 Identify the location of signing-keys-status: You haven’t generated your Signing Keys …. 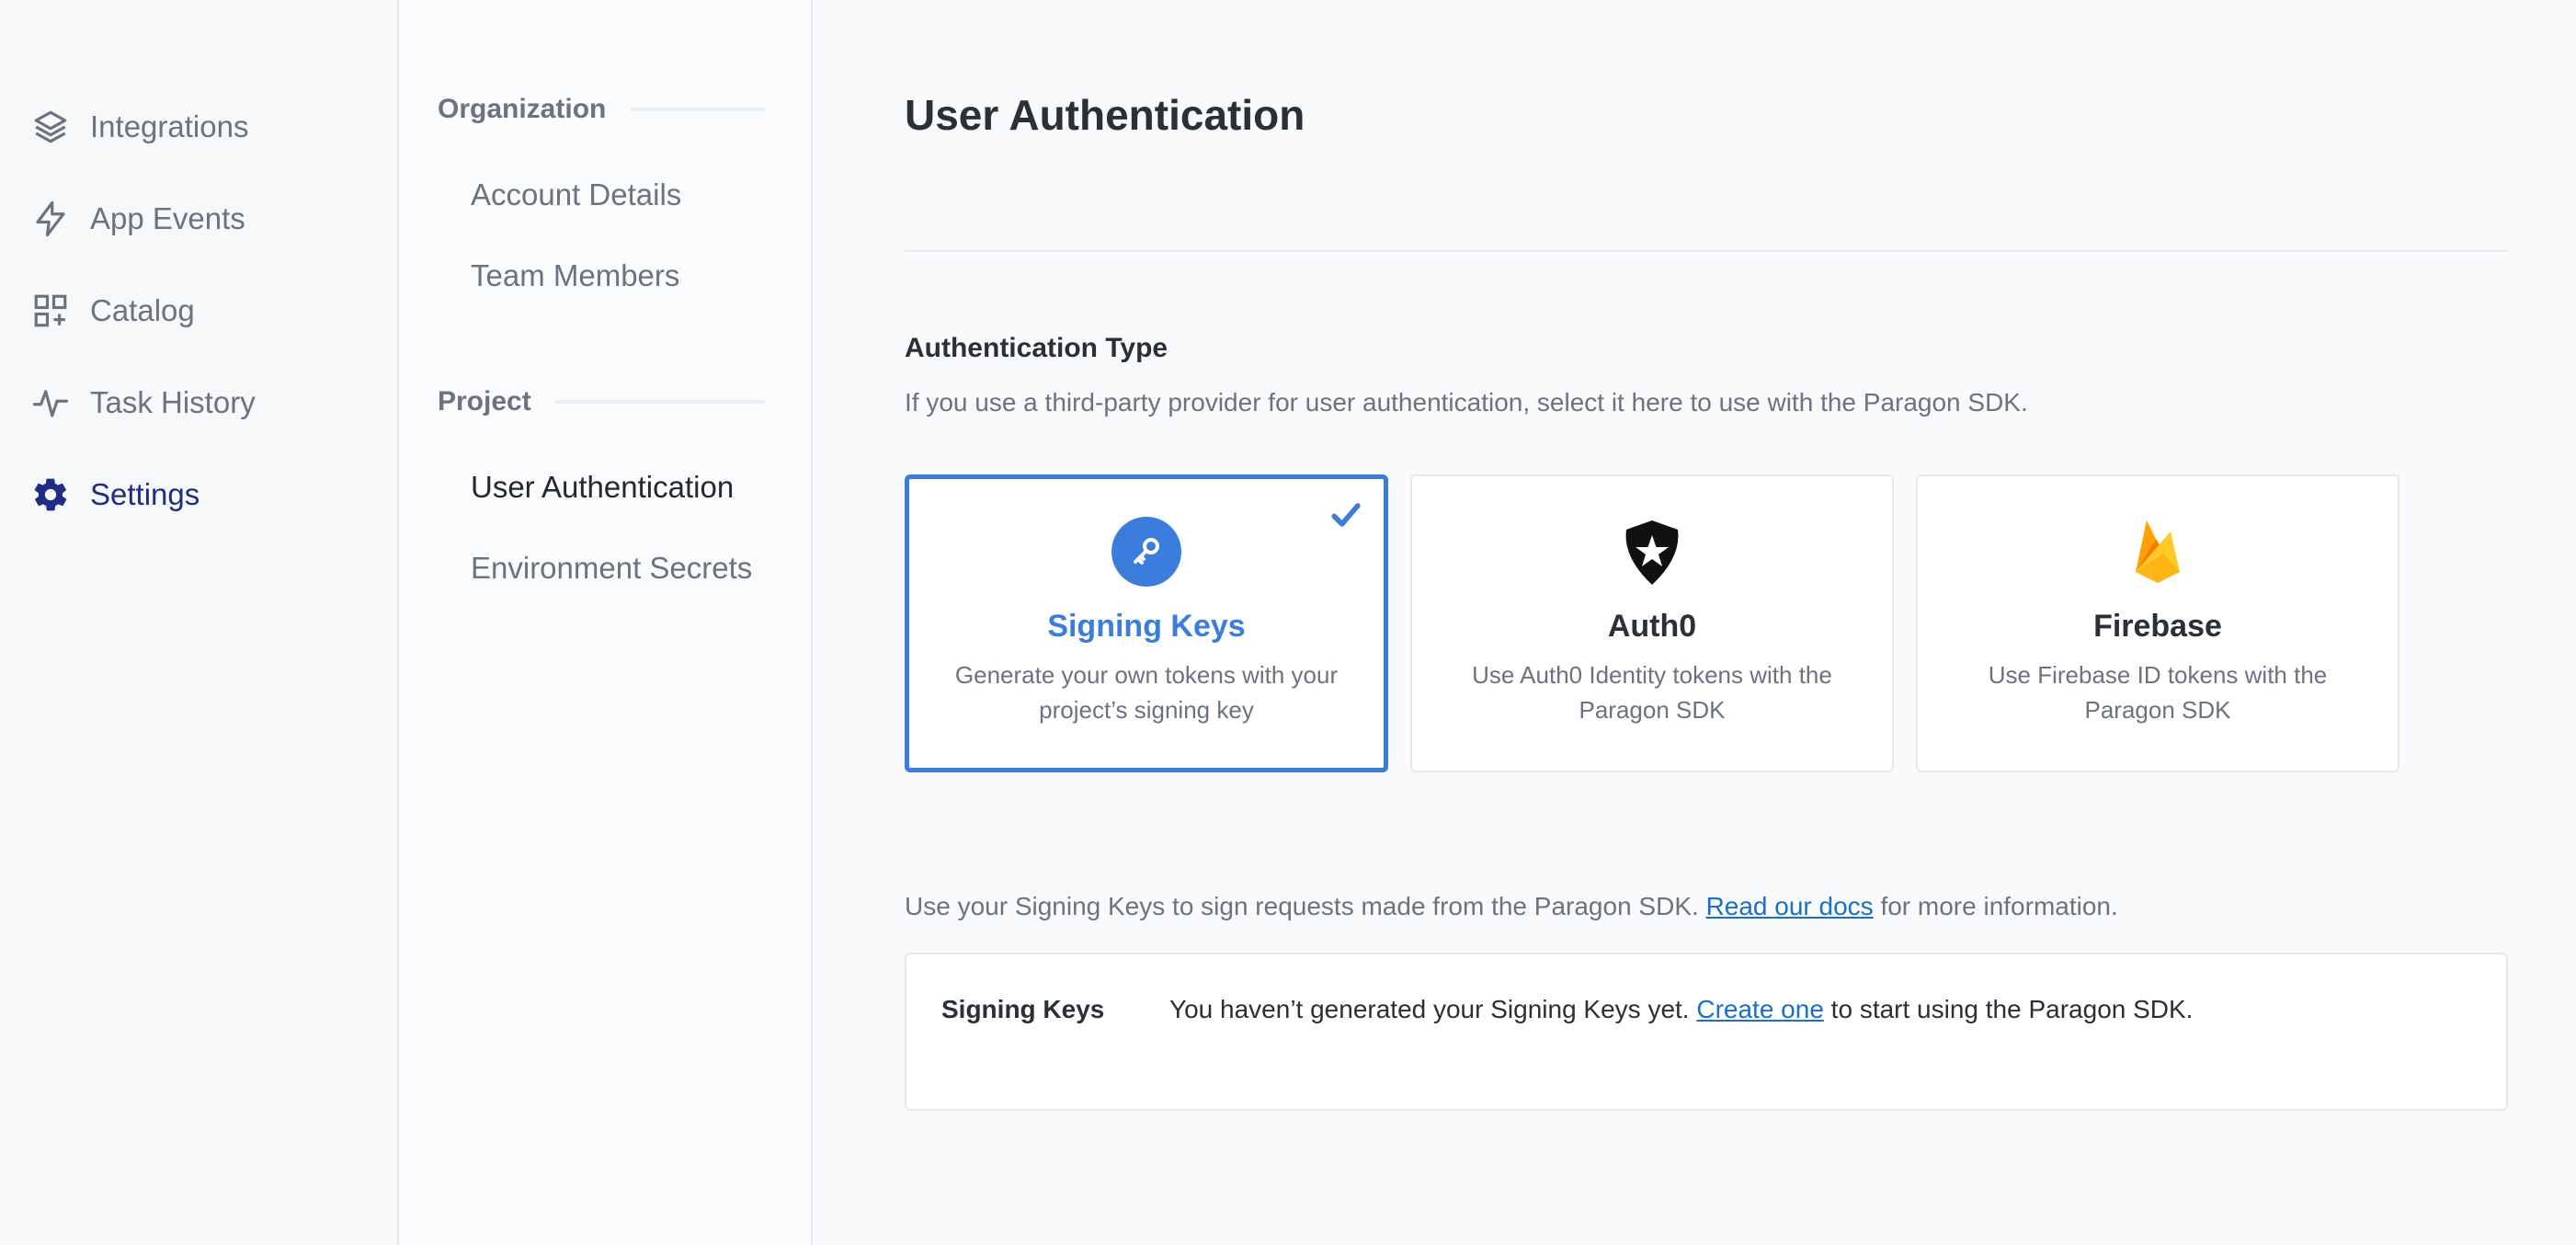
(1681, 1009).